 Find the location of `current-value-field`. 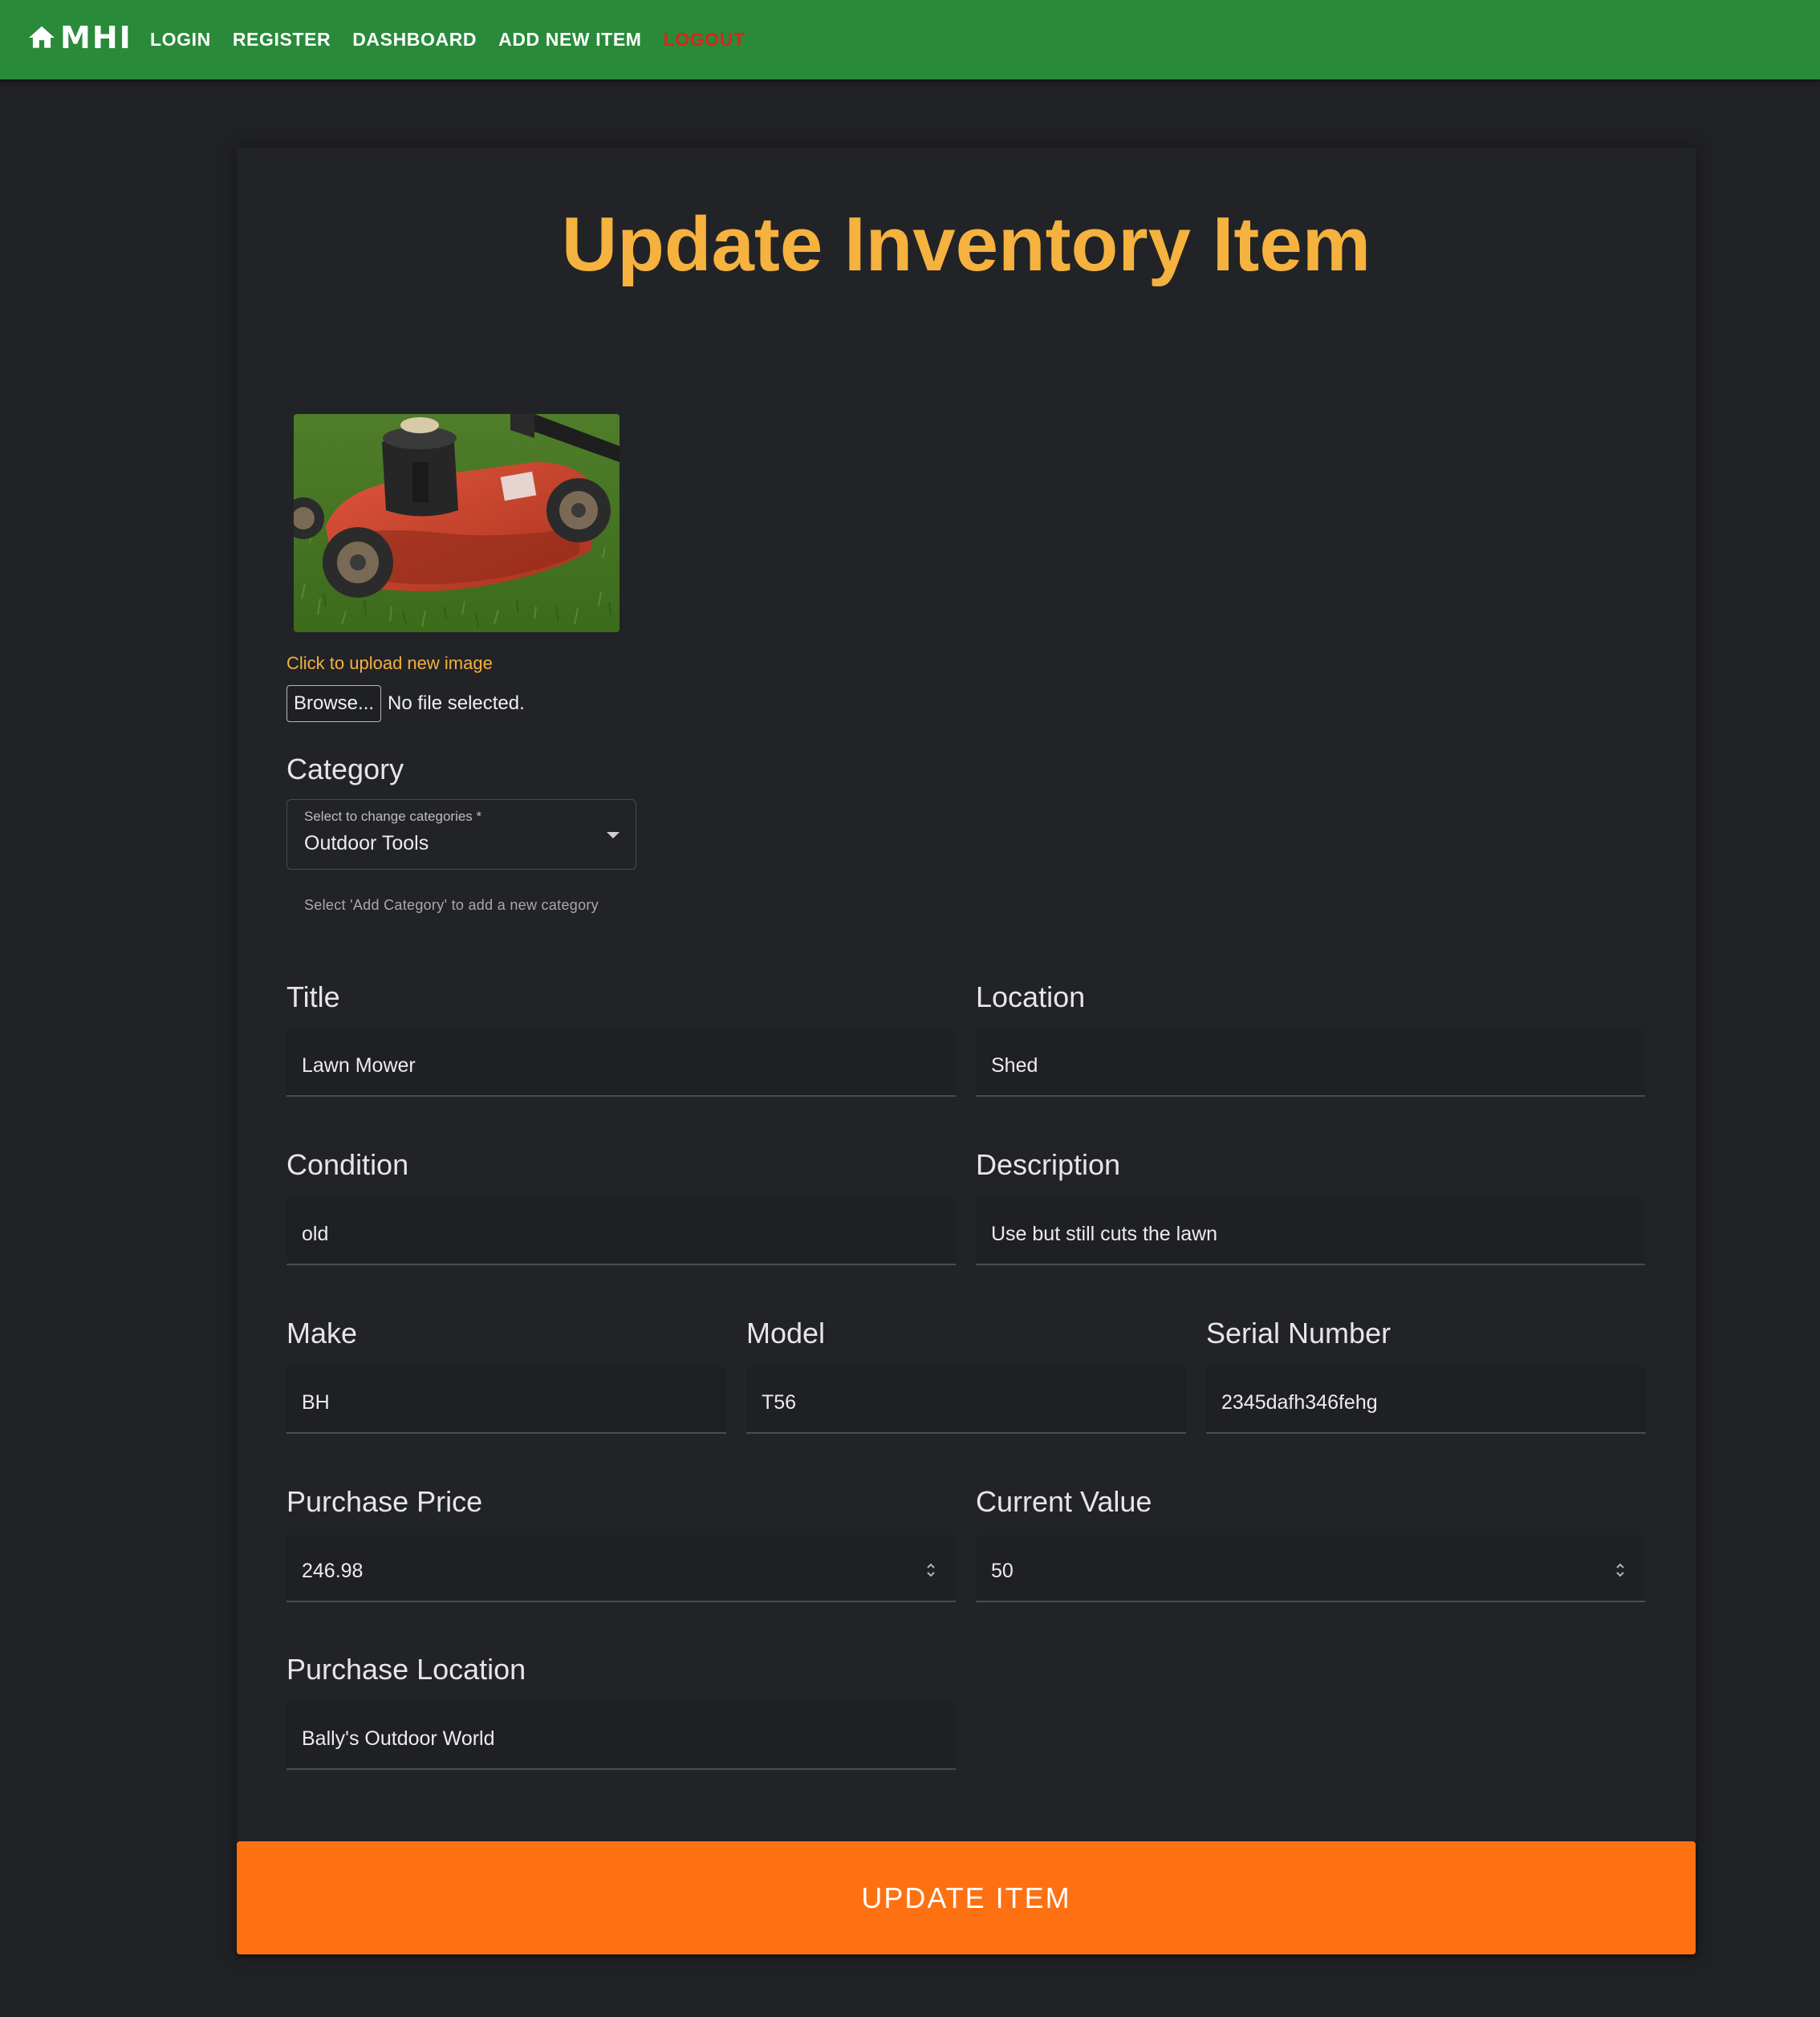

current-value-field is located at coordinates (1310, 1568).